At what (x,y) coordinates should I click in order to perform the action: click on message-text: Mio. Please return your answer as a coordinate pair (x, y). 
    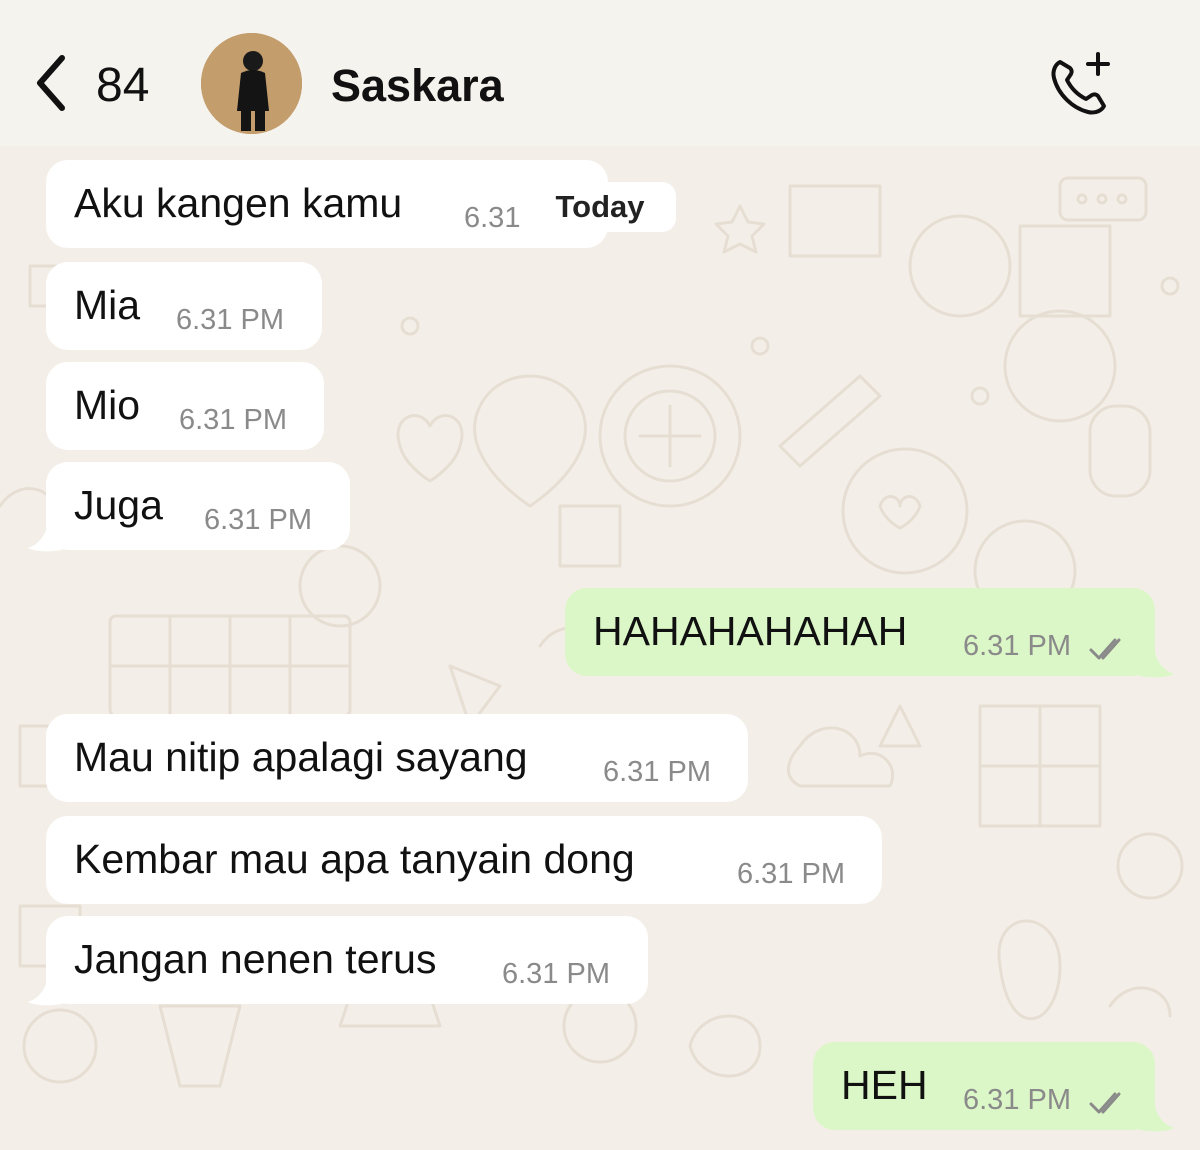
    Looking at the image, I should click on (107, 405).